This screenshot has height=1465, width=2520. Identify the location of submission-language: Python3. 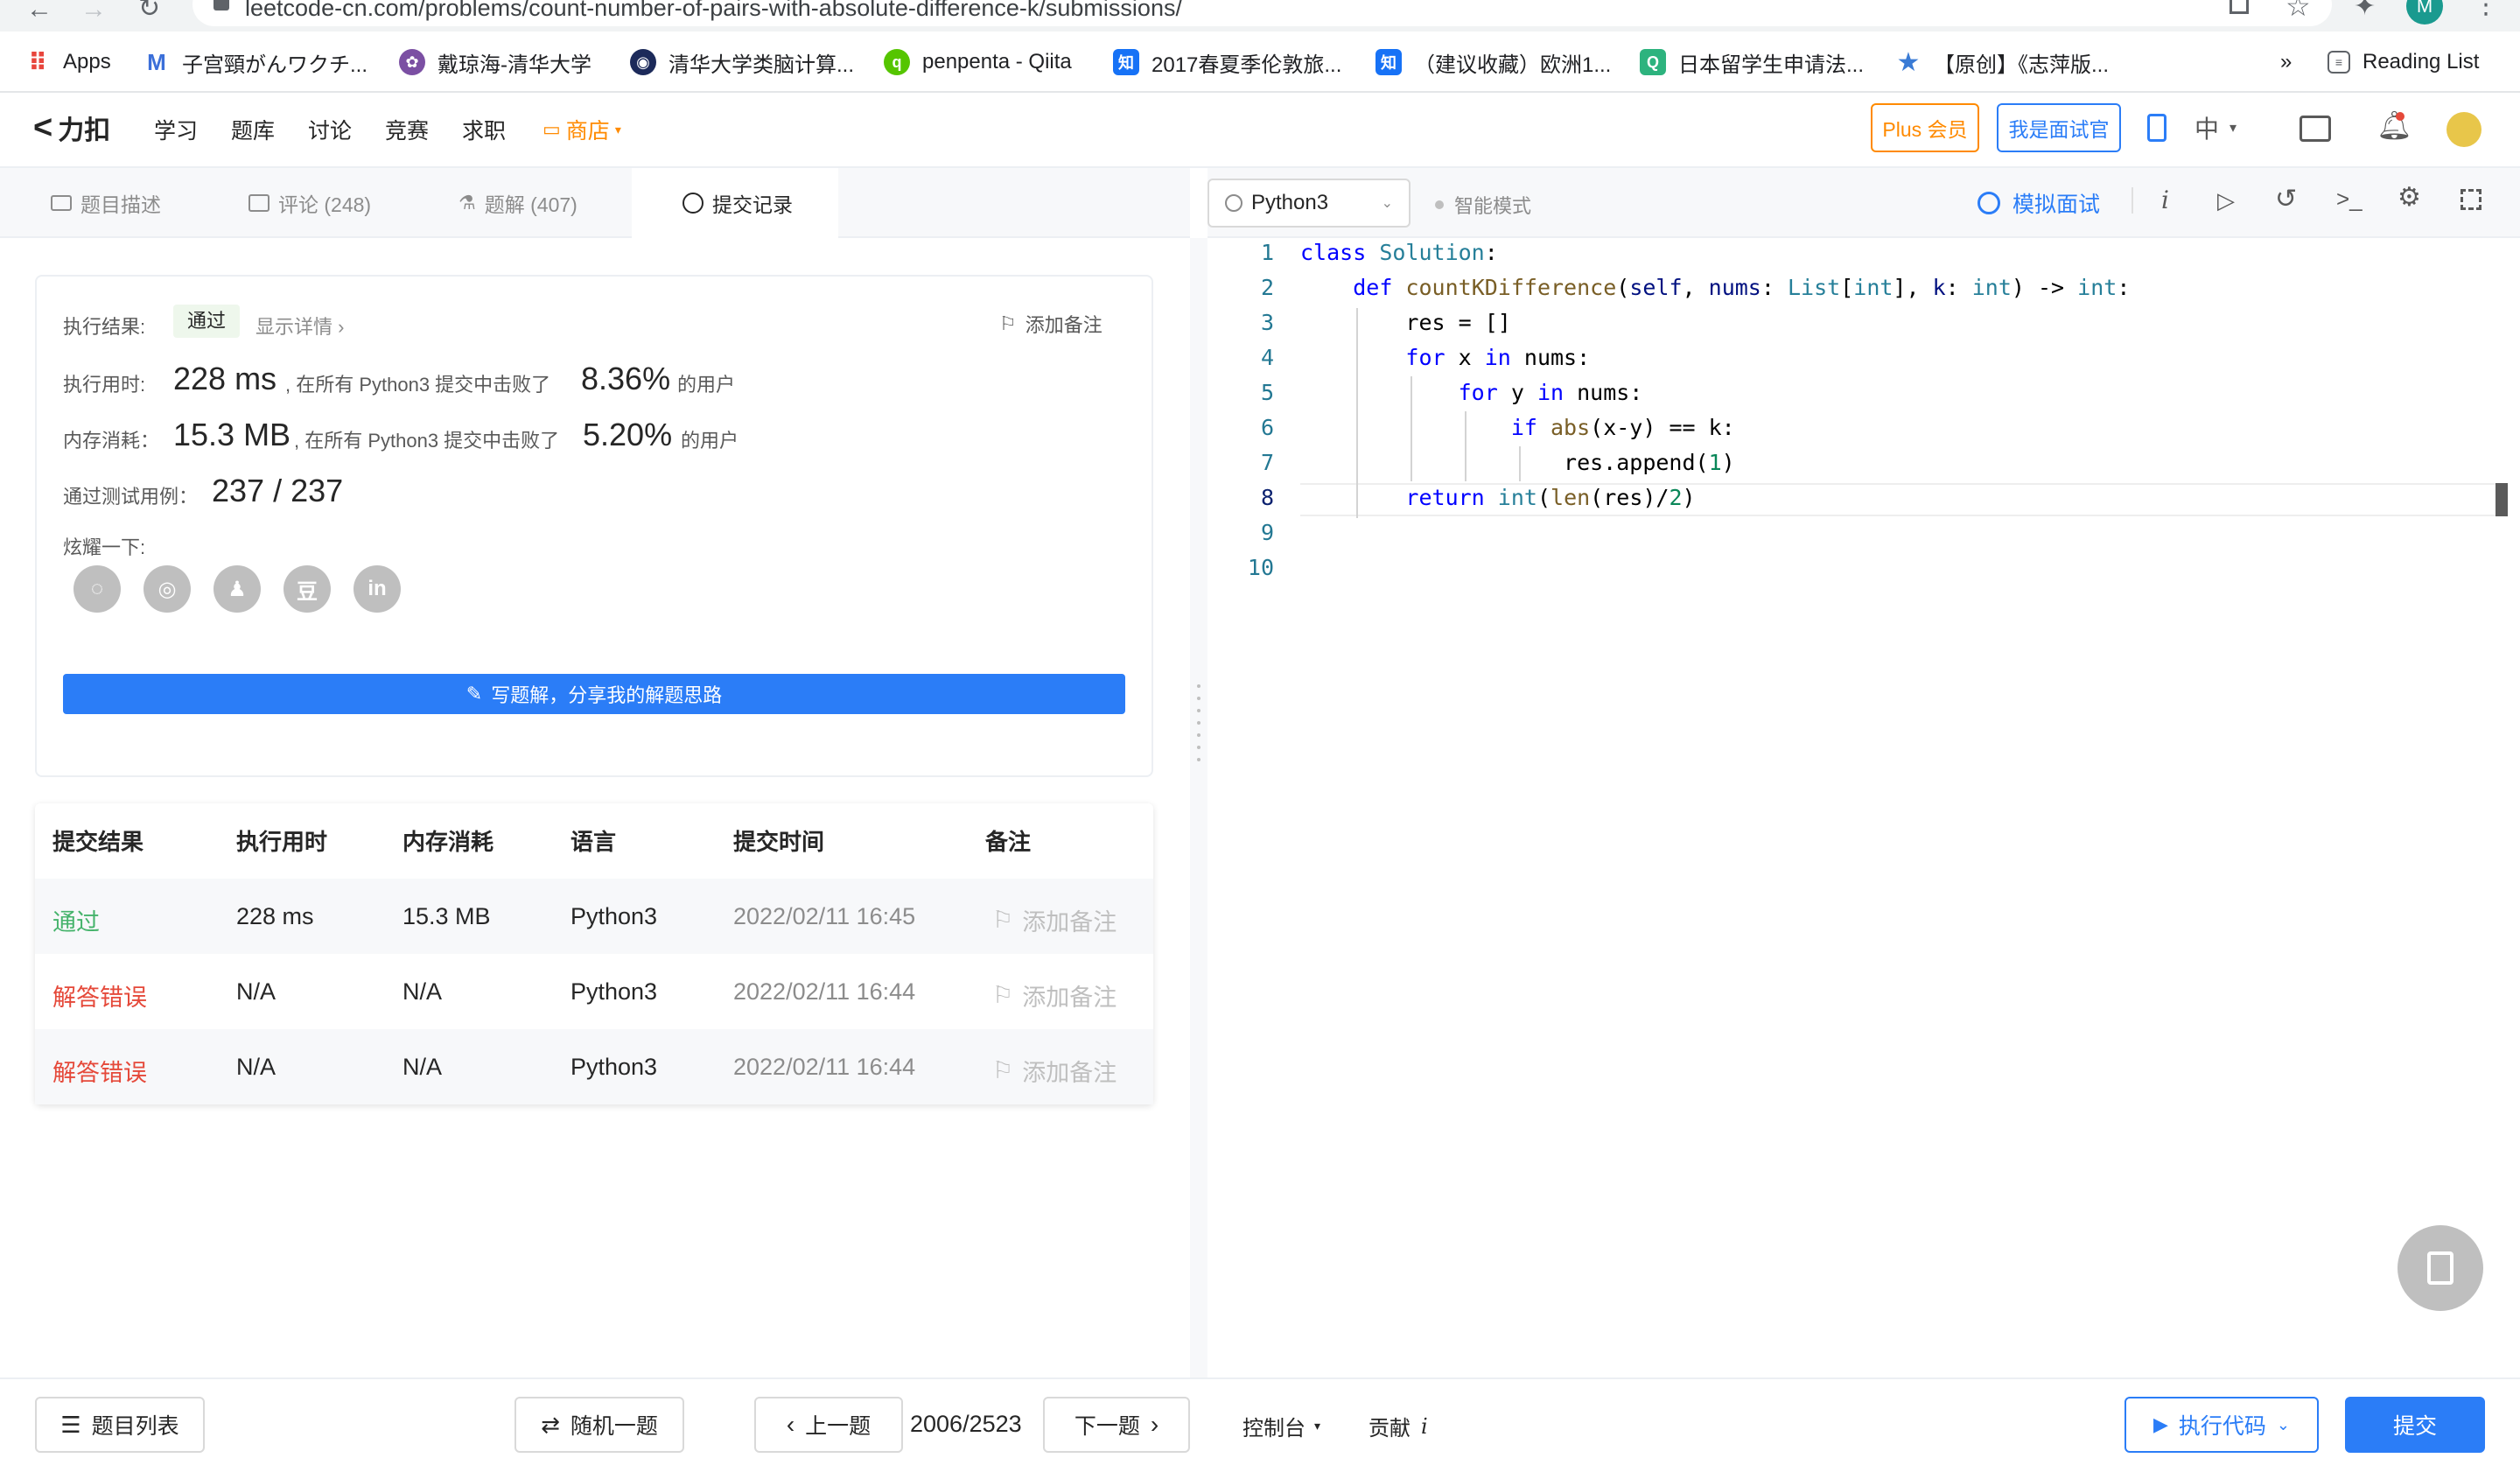
(614, 916).